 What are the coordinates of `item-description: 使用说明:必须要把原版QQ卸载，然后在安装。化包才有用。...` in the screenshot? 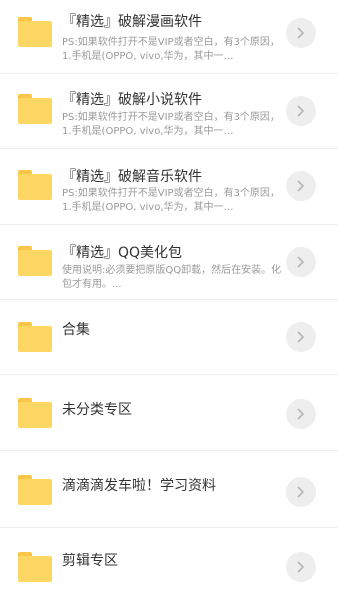 It's located at (172, 277).